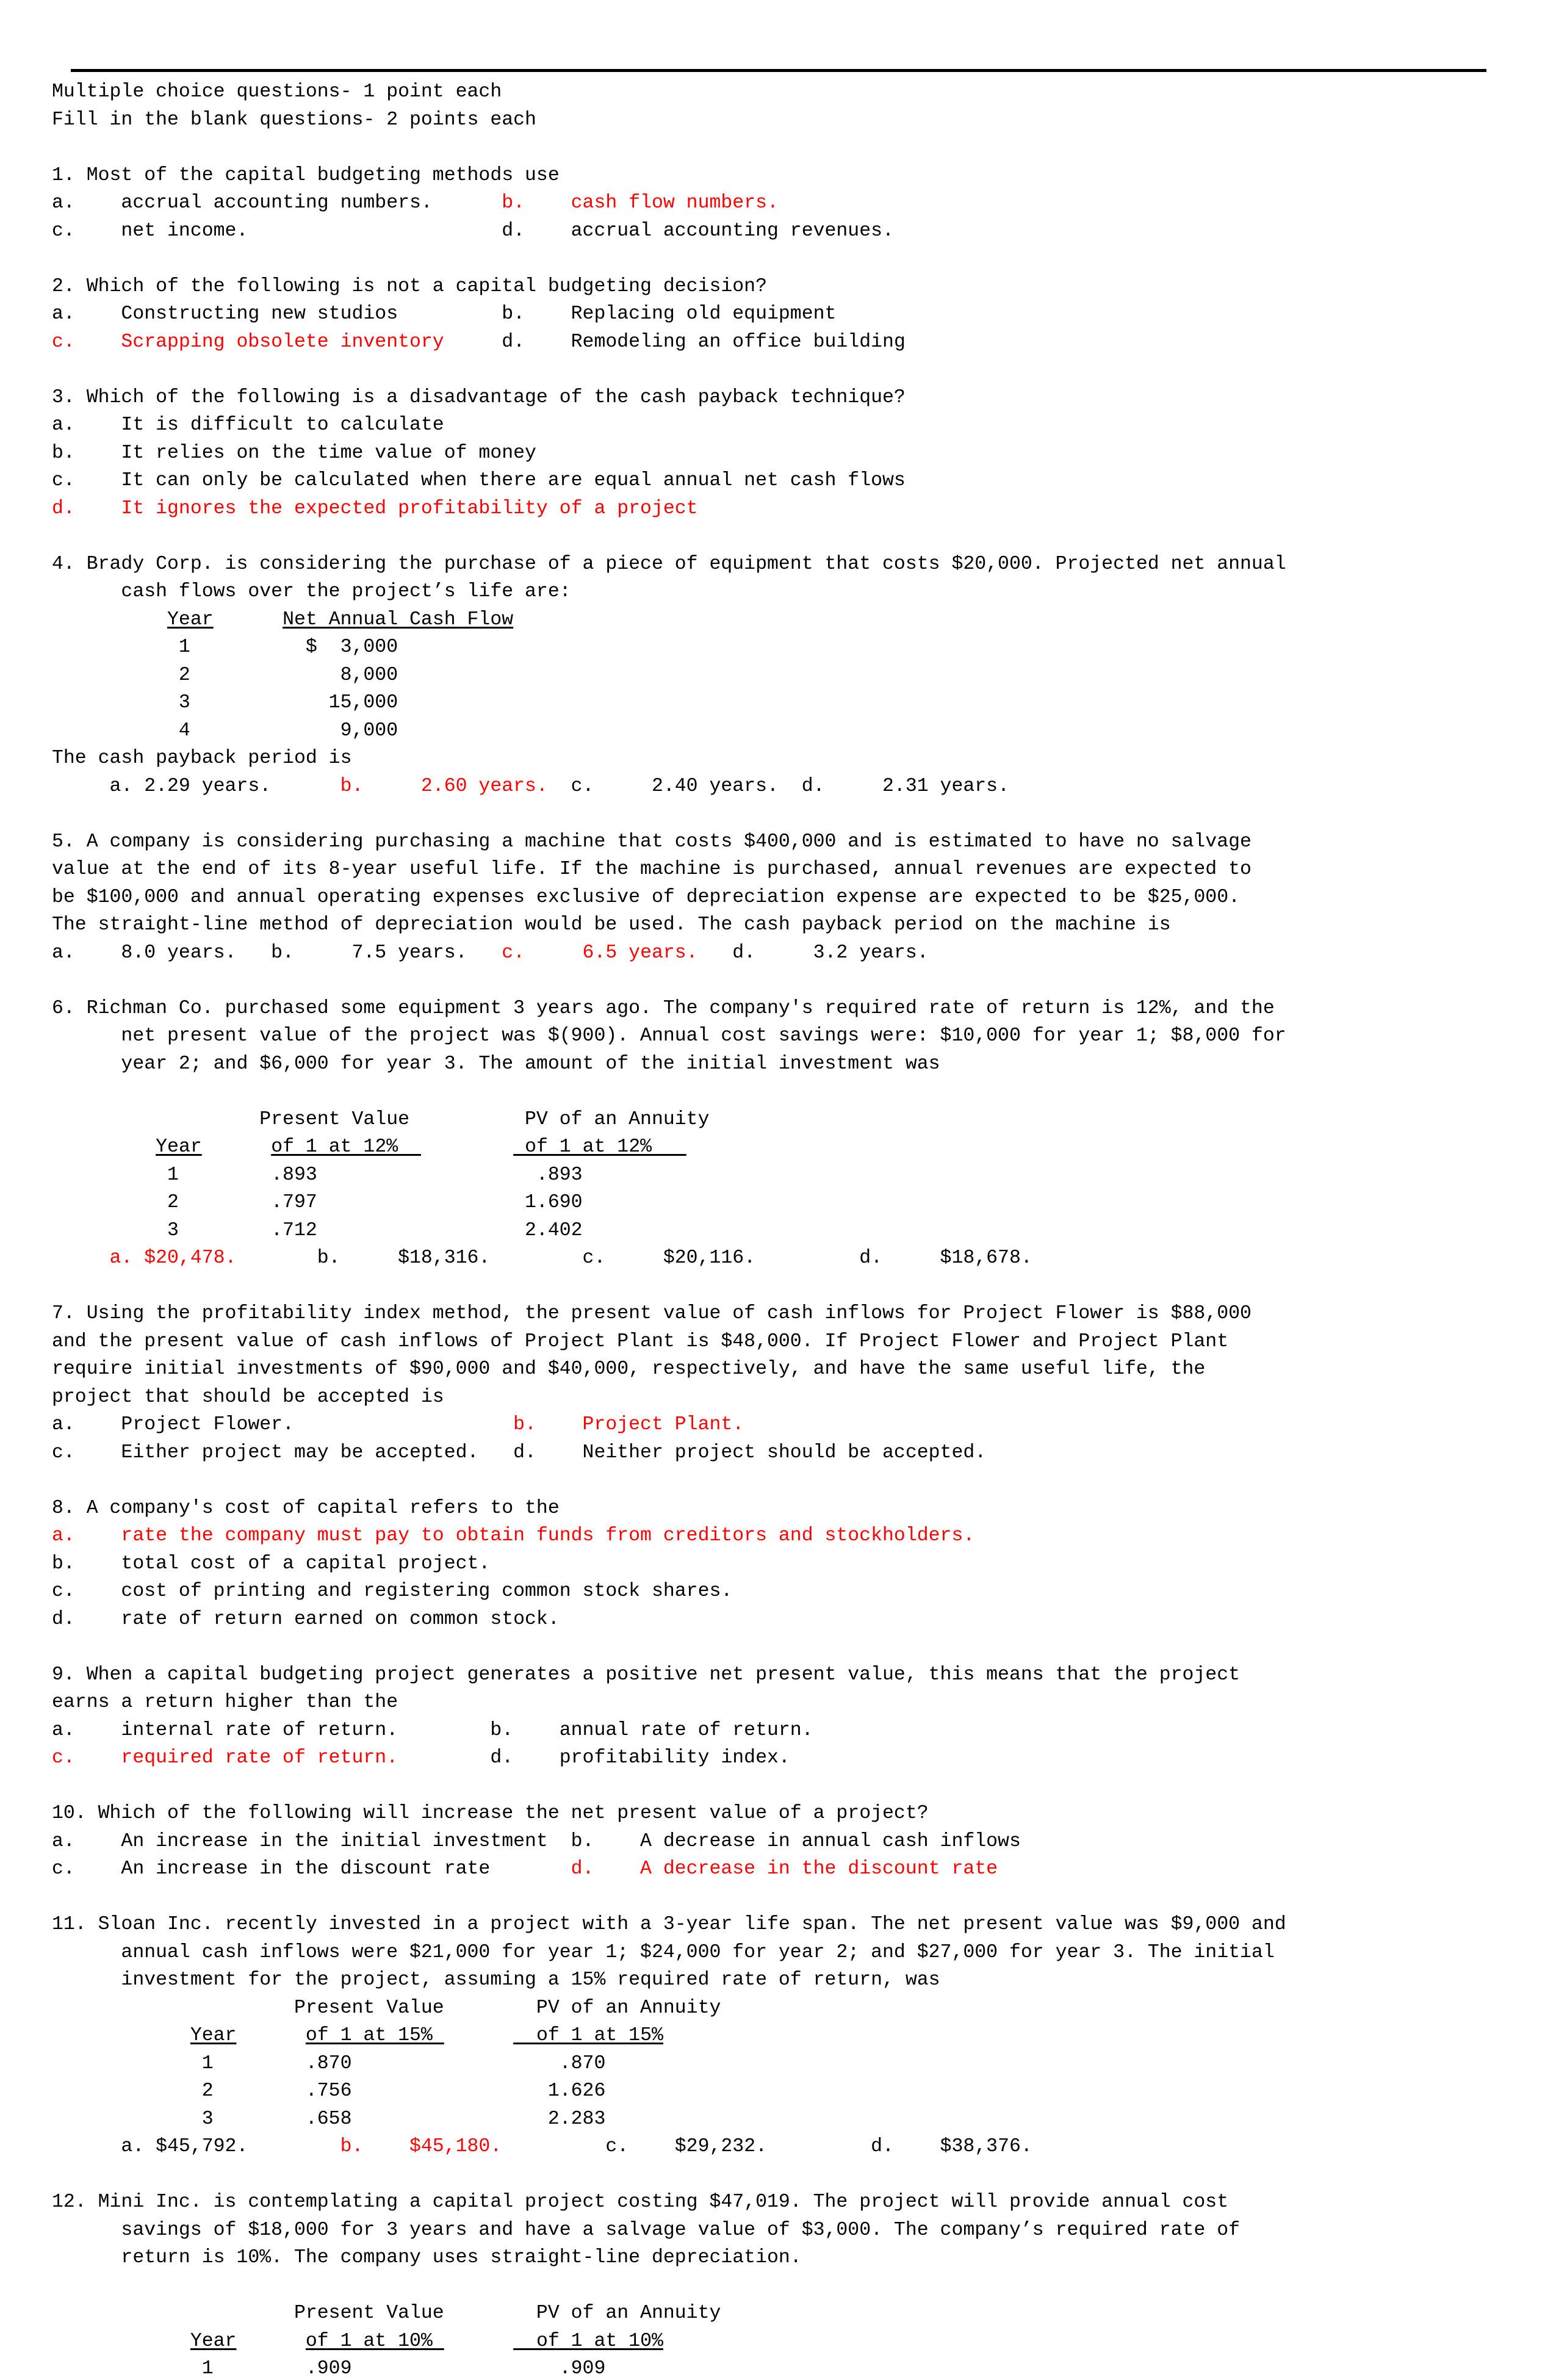  What do you see at coordinates (793, 676) in the screenshot?
I see `text-line: 2 8,000` at bounding box center [793, 676].